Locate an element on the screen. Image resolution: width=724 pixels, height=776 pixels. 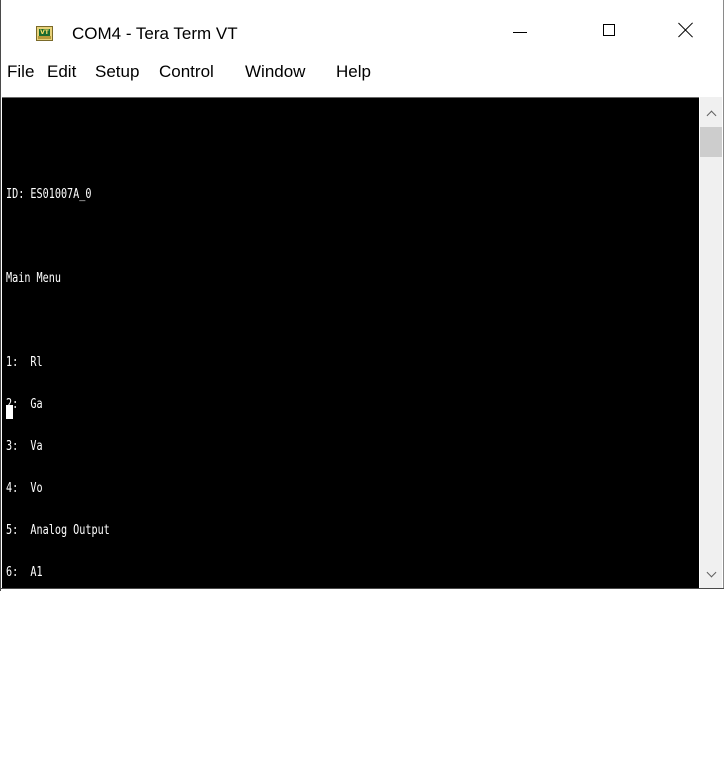
title-bar: VT COM4 - Tera Term VT is located at coordinates (362, 23).